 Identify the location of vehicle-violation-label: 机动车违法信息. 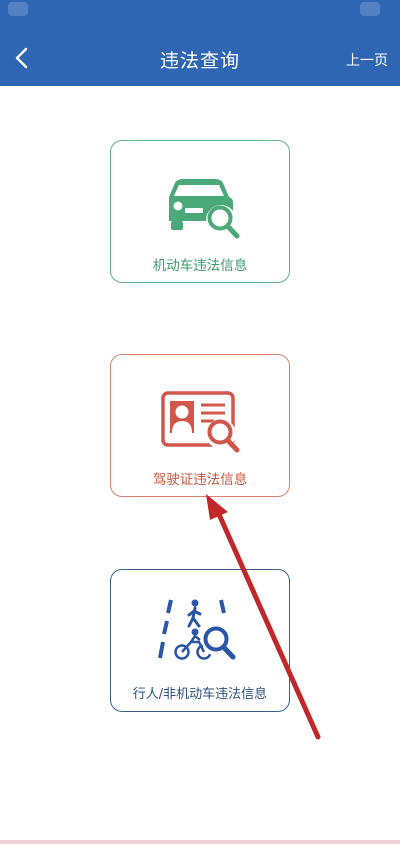
(200, 266).